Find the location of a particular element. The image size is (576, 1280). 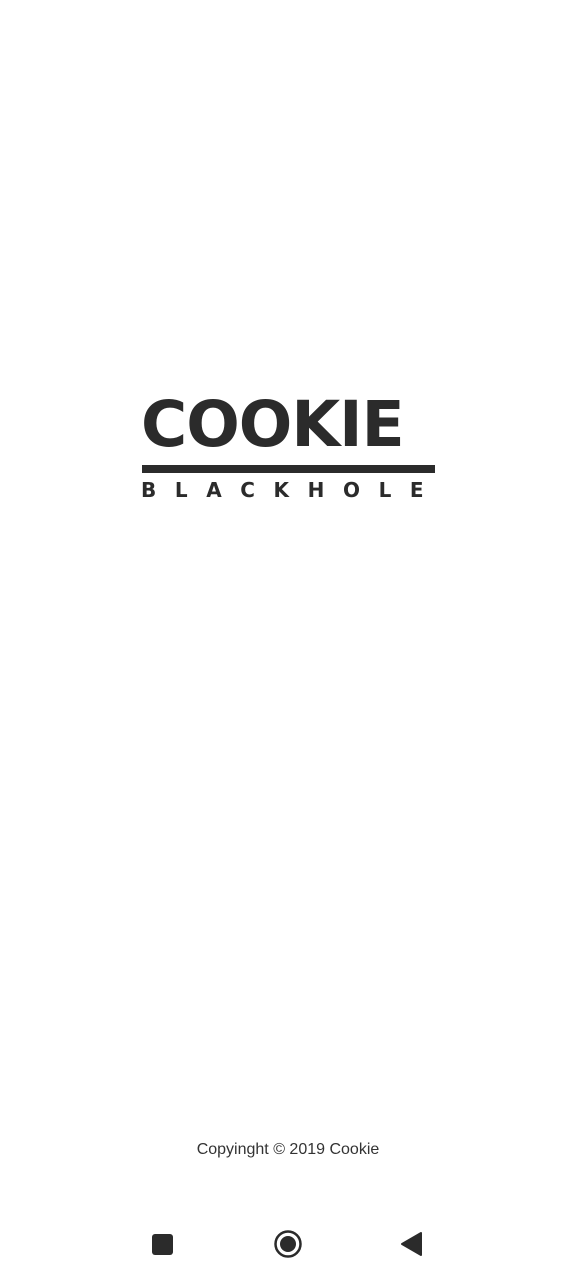

square-icon is located at coordinates (162, 1244).